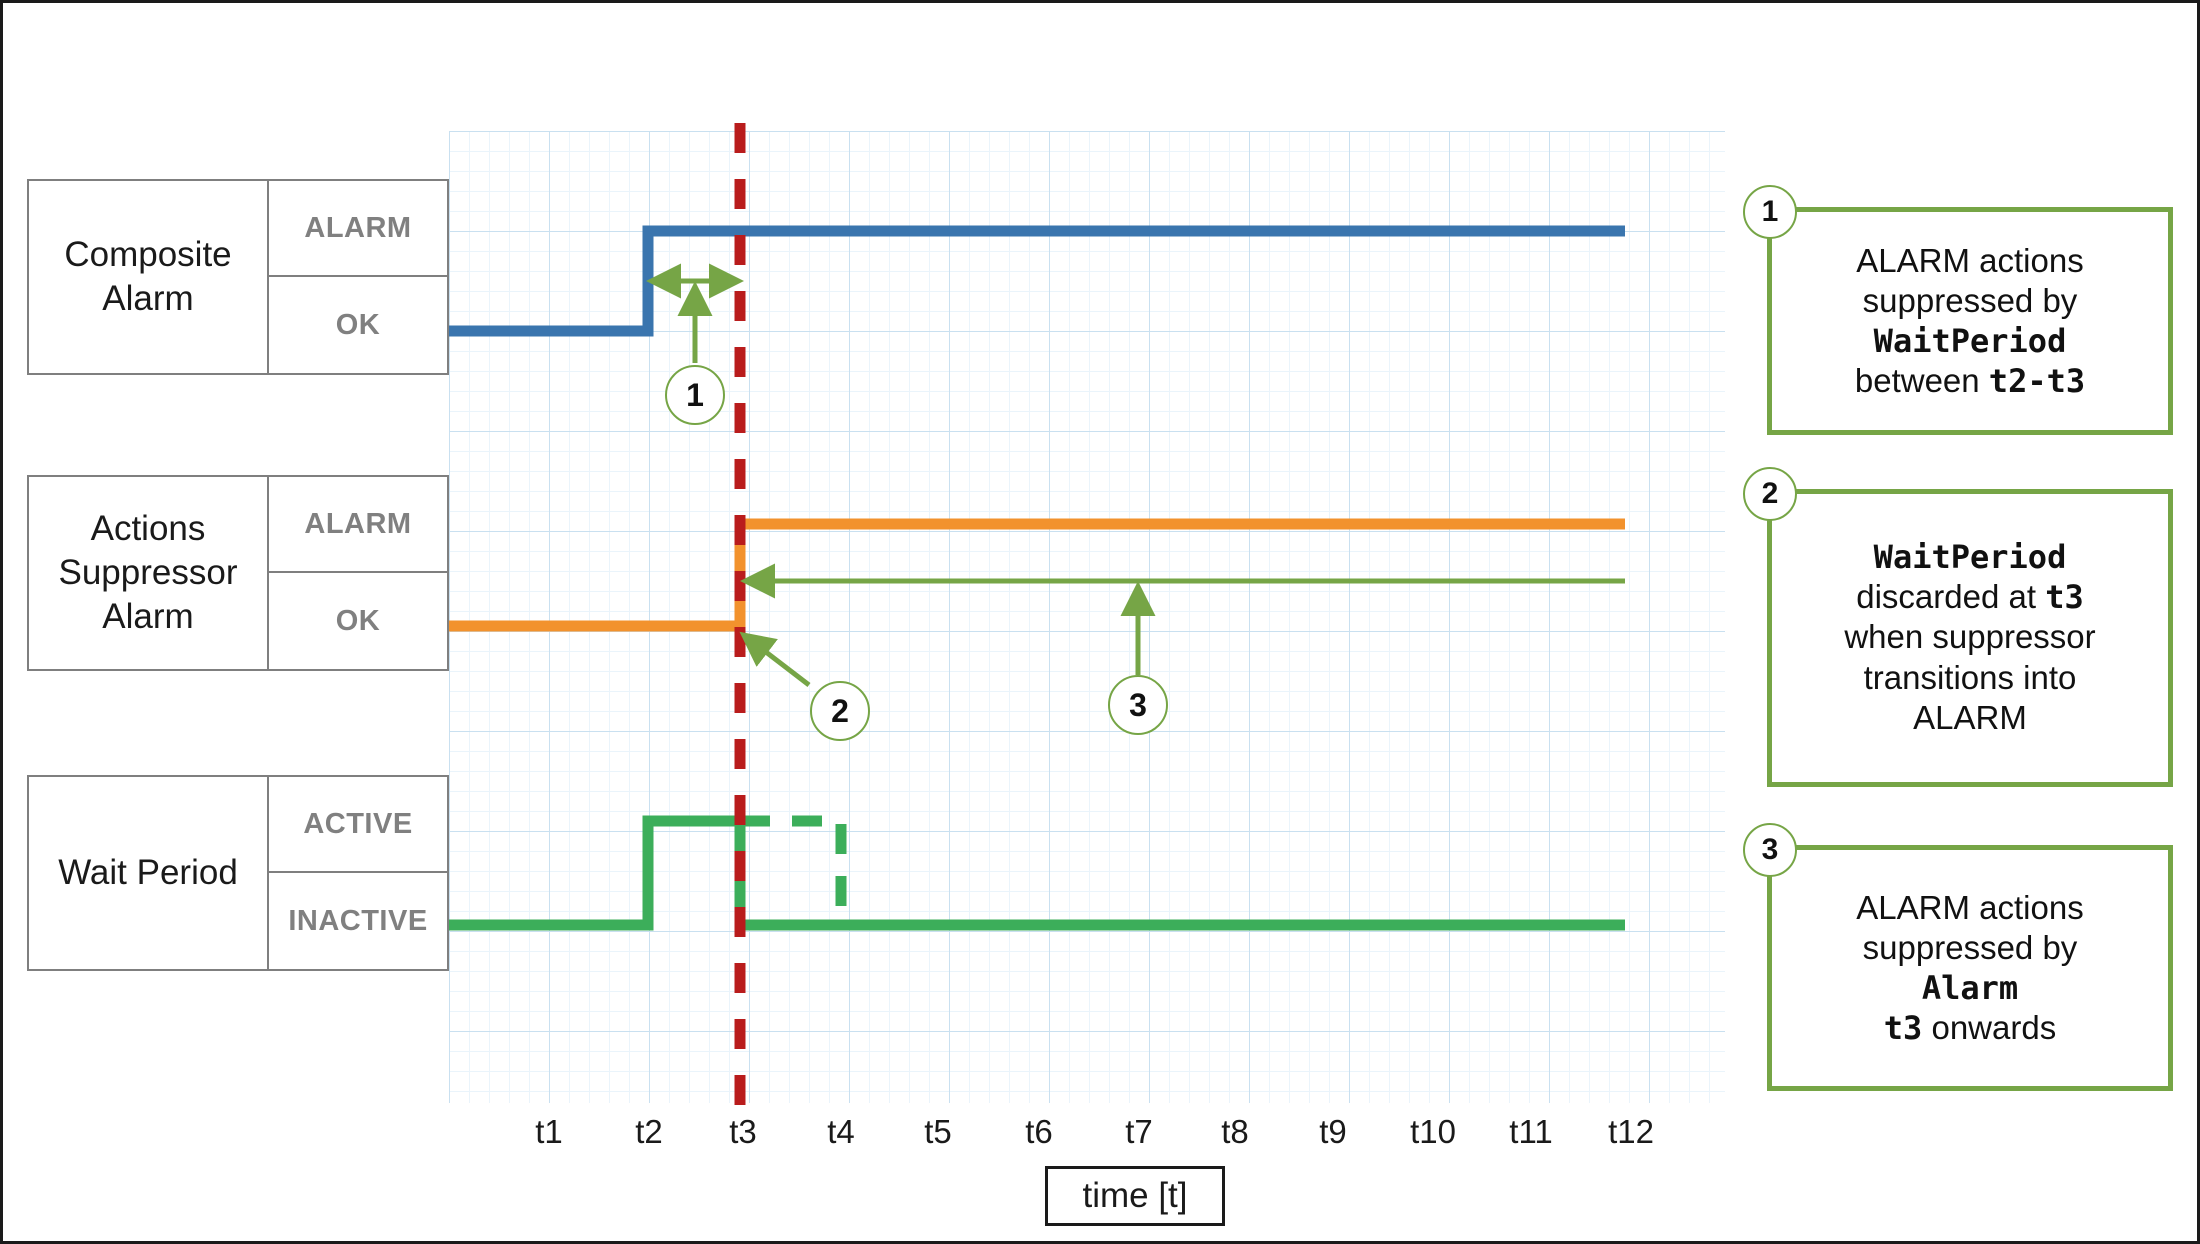 Image resolution: width=2200 pixels, height=1244 pixels. What do you see at coordinates (1951, 597) in the screenshot?
I see `callout-2-line-2-head: discarded at` at bounding box center [1951, 597].